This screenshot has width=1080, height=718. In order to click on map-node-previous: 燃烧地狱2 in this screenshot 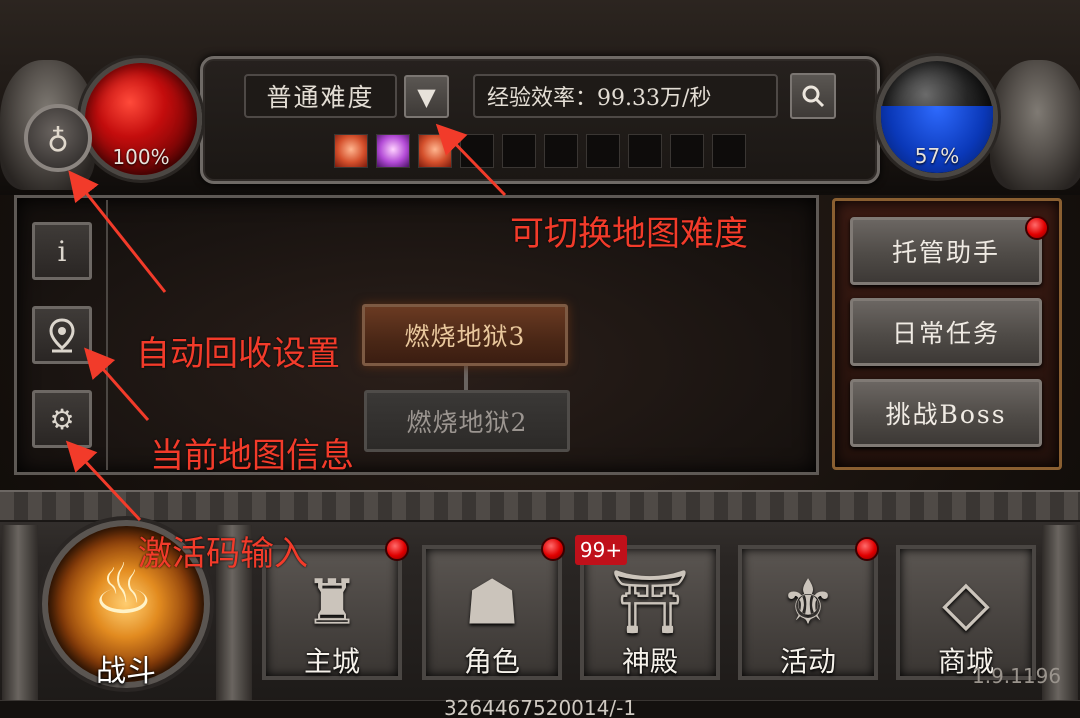, I will do `click(467, 421)`.